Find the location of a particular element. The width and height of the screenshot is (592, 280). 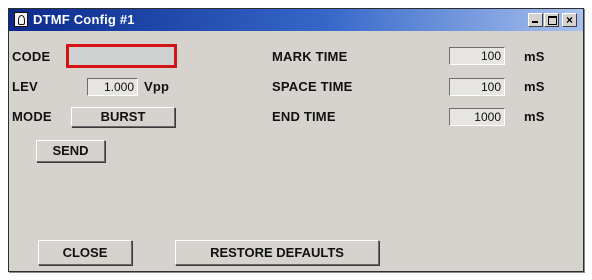

mode-label: MODE is located at coordinates (32, 116).